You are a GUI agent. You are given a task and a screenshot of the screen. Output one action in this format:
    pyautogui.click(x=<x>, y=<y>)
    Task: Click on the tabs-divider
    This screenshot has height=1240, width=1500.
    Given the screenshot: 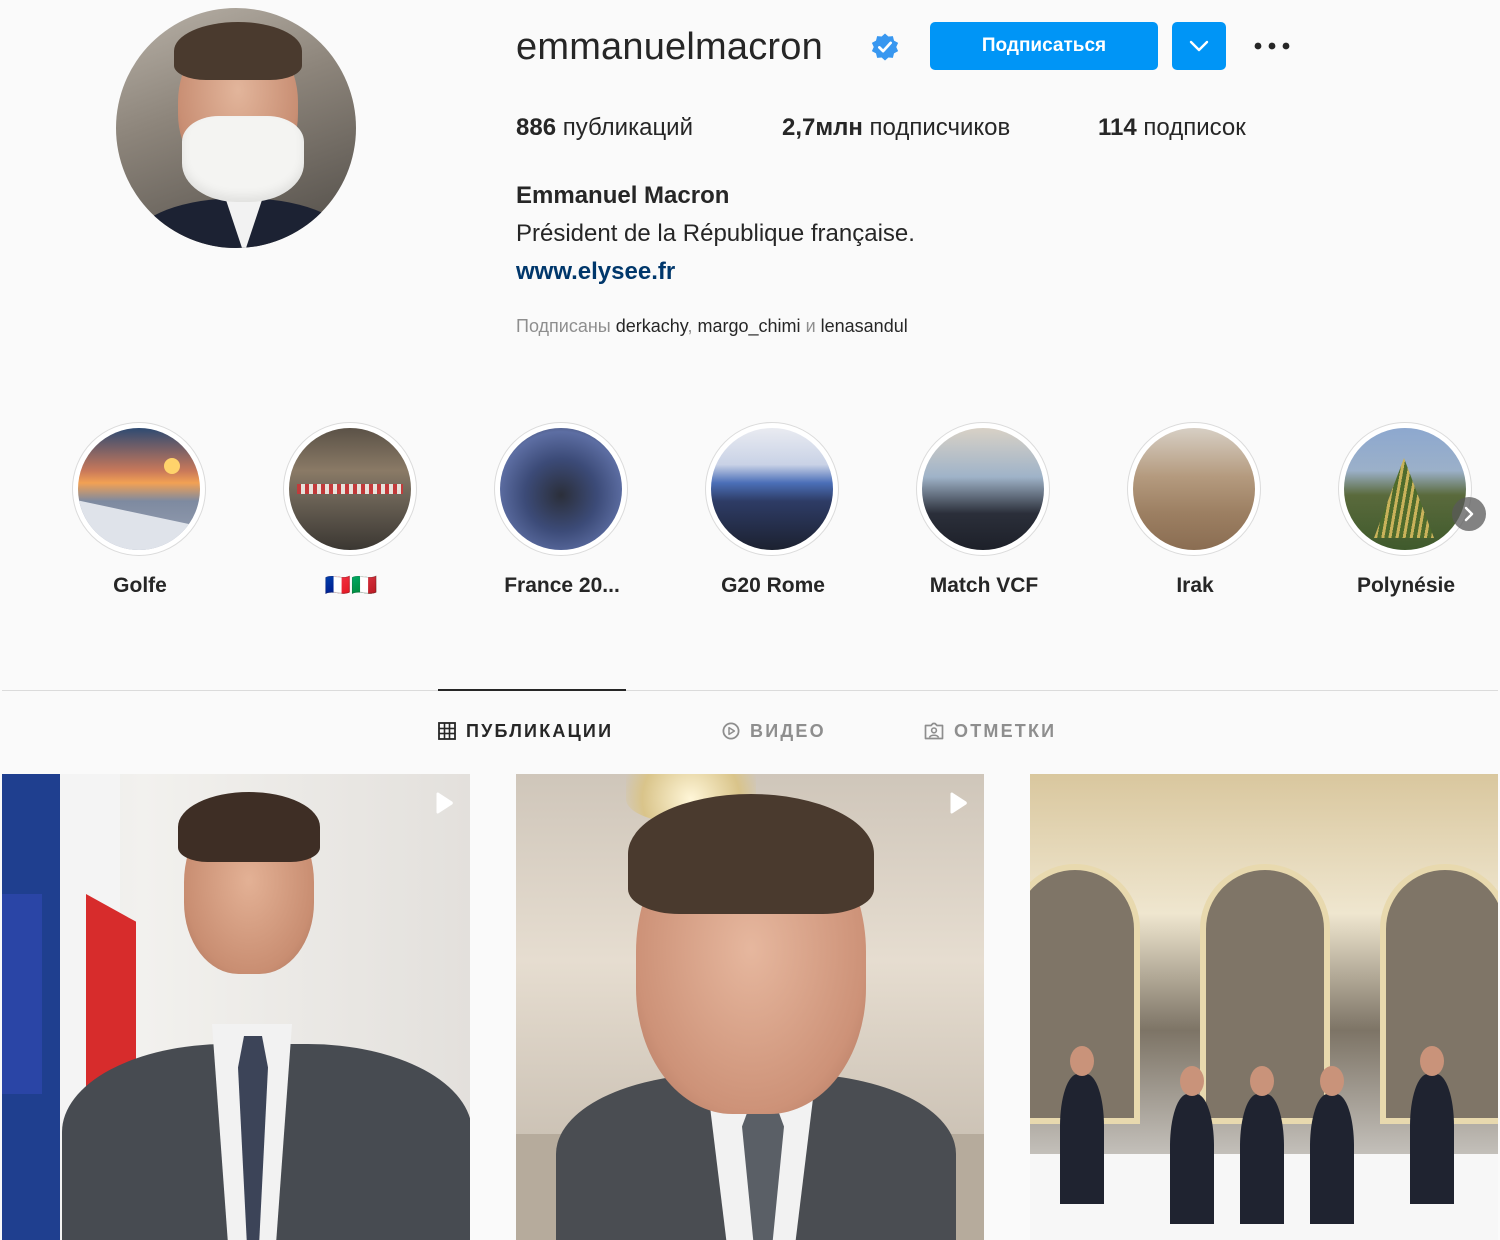 What is the action you would take?
    pyautogui.click(x=750, y=690)
    